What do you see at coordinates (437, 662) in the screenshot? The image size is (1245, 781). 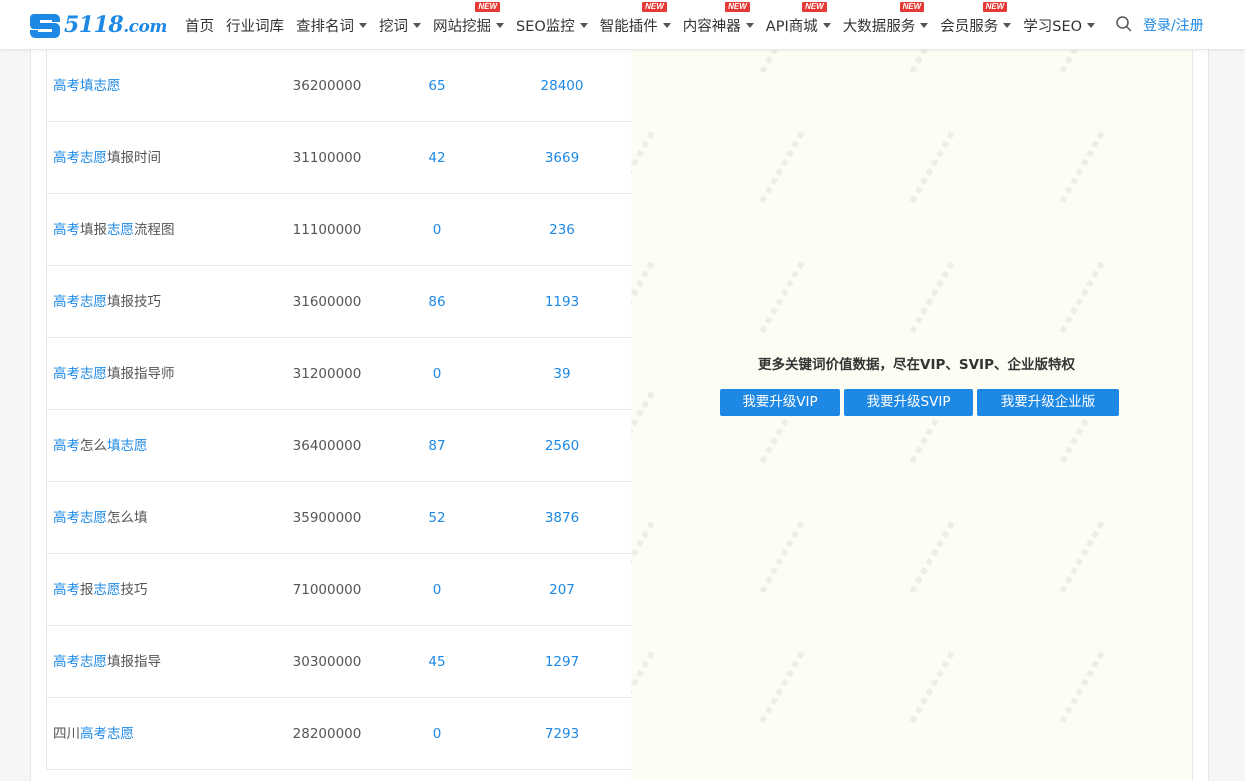 I see `competition-cell: 45` at bounding box center [437, 662].